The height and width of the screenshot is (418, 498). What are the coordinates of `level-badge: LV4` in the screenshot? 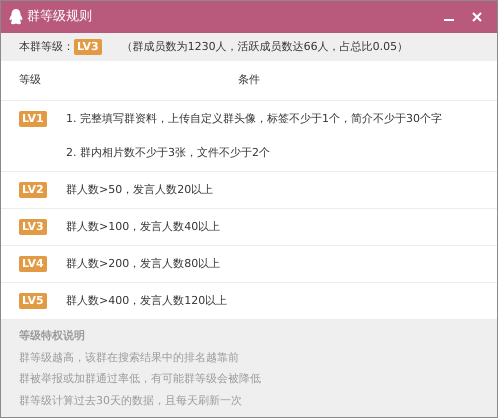 It's located at (33, 264).